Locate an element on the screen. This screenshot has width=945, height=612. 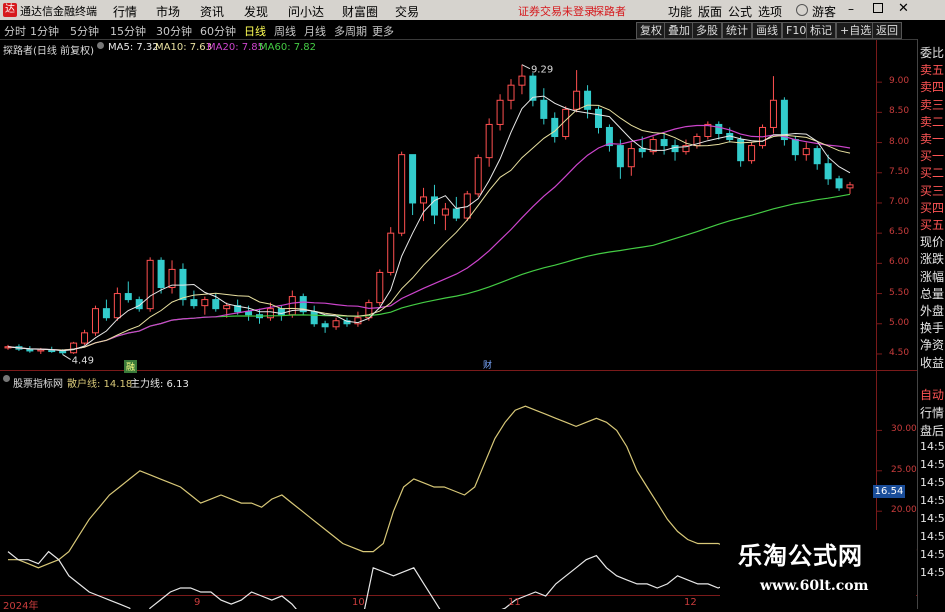
low-leader-line is located at coordinates (66, 357).